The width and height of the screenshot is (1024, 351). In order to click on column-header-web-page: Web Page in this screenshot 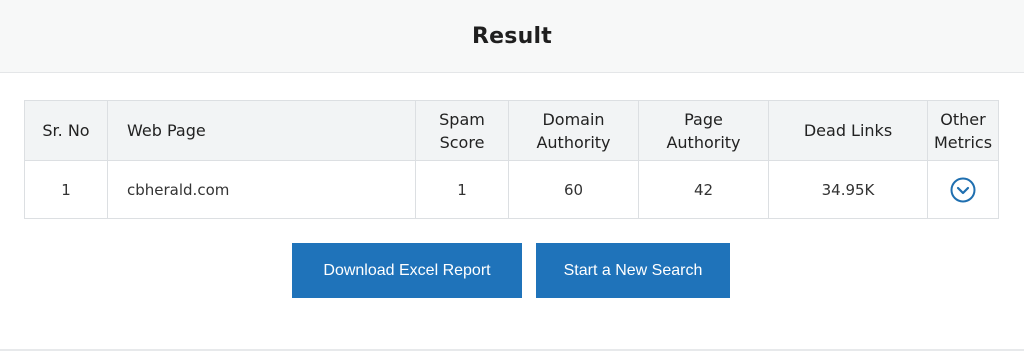, I will do `click(261, 130)`.